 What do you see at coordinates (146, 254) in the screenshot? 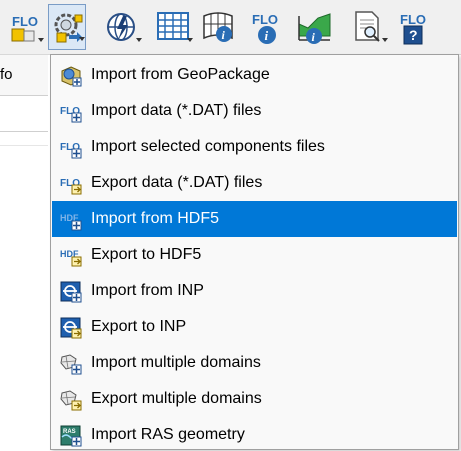
I see `menu-item-label: Export to HDF5` at bounding box center [146, 254].